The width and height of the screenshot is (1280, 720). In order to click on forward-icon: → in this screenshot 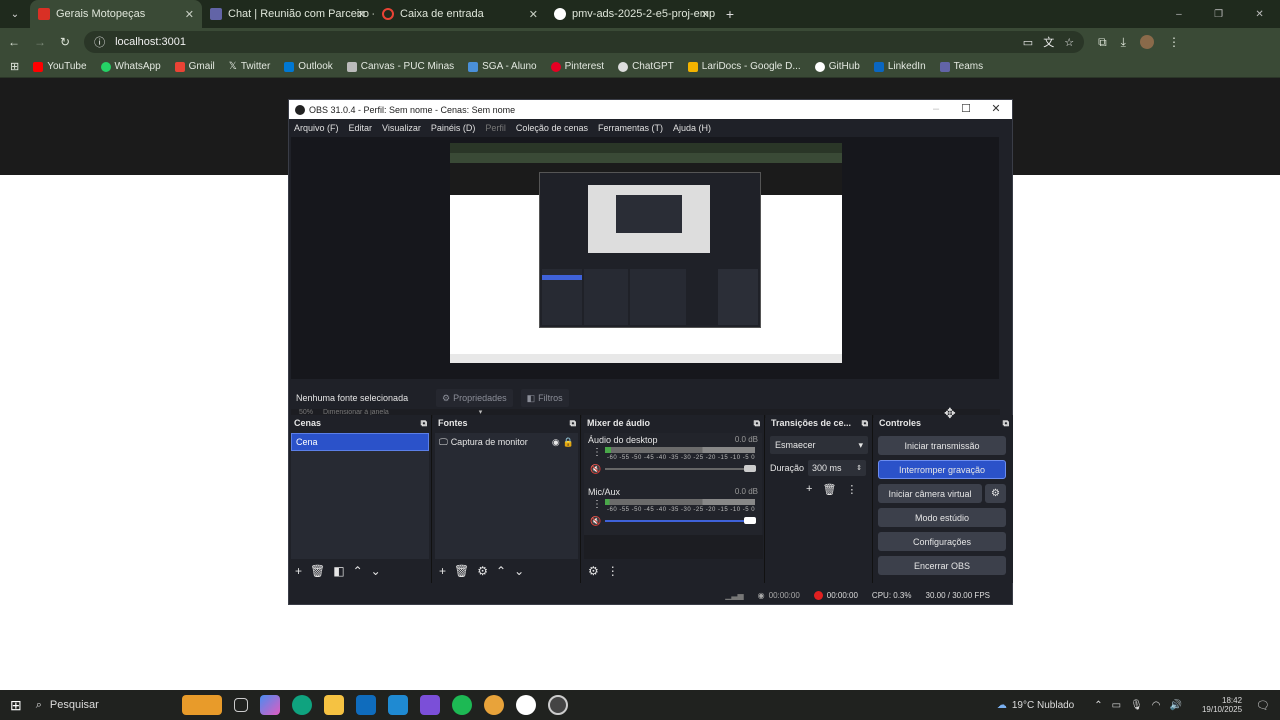, I will do `click(40, 42)`.